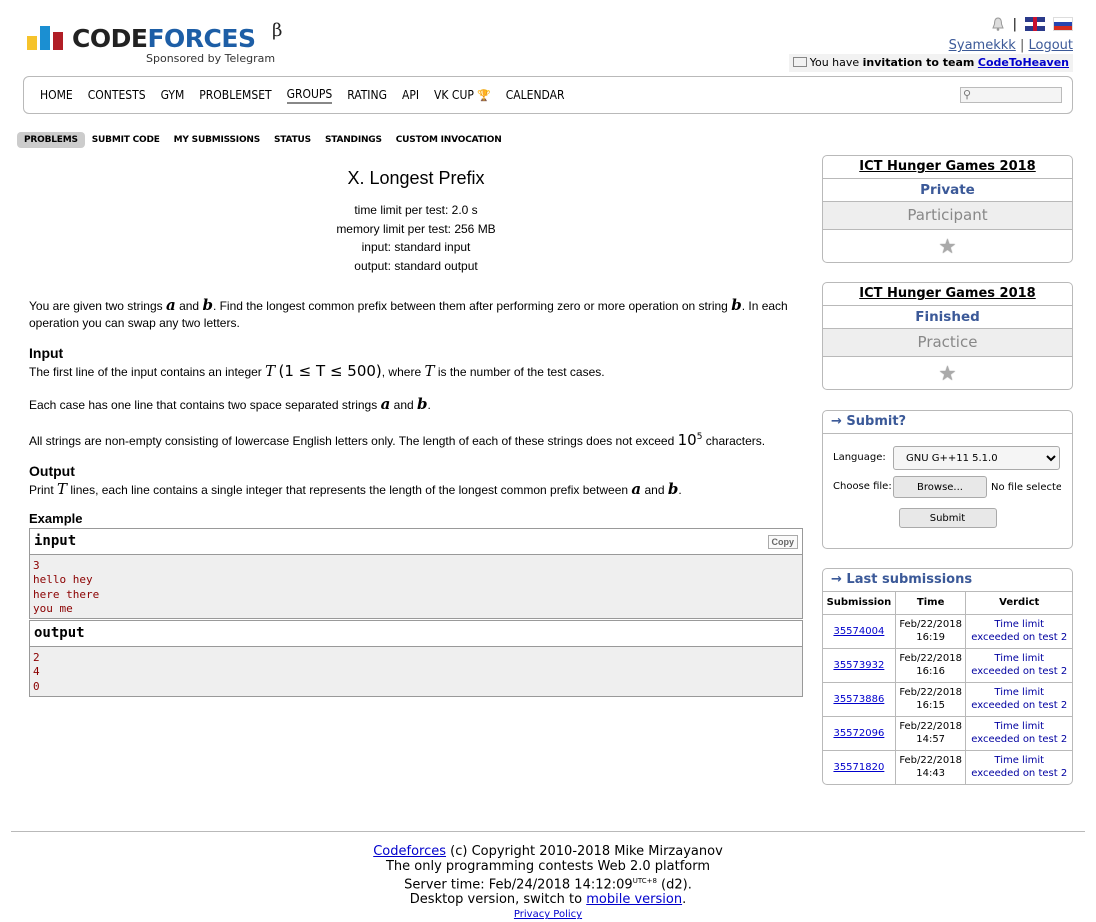 Image resolution: width=1096 pixels, height=922 pixels. Describe the element at coordinates (59, 633) in the screenshot. I see `sample-output-label: output` at that location.